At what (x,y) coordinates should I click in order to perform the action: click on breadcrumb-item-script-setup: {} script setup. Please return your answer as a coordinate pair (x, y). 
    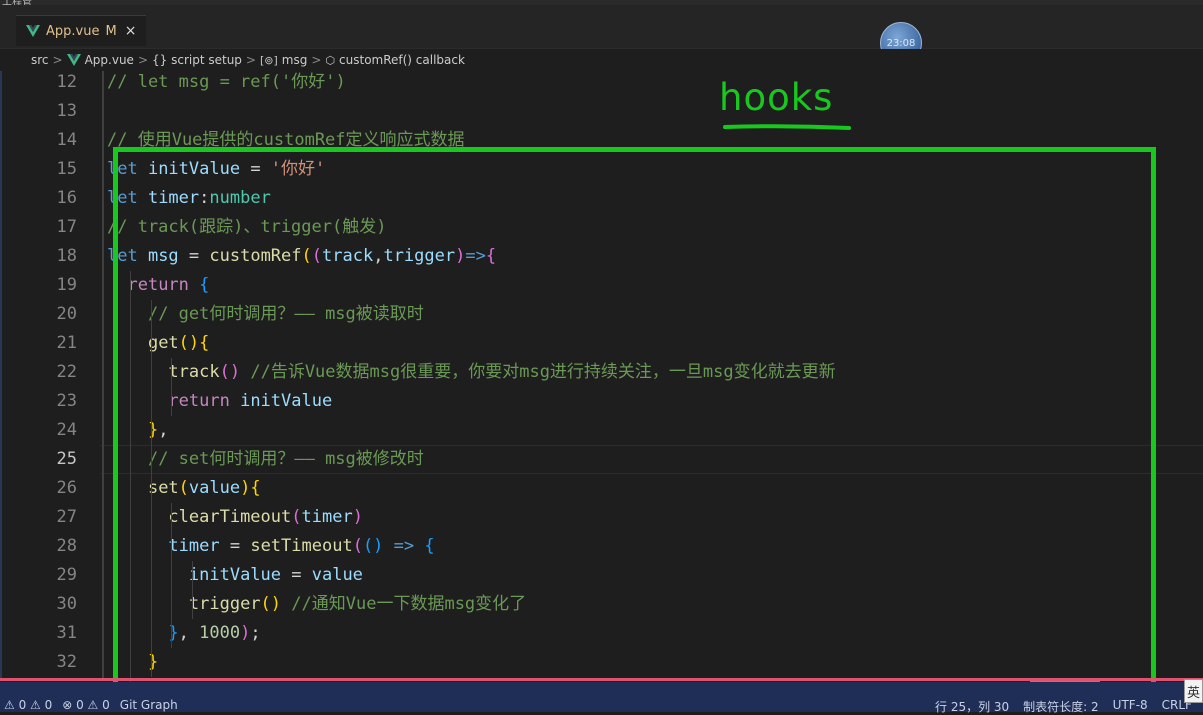
    Looking at the image, I should click on (197, 60).